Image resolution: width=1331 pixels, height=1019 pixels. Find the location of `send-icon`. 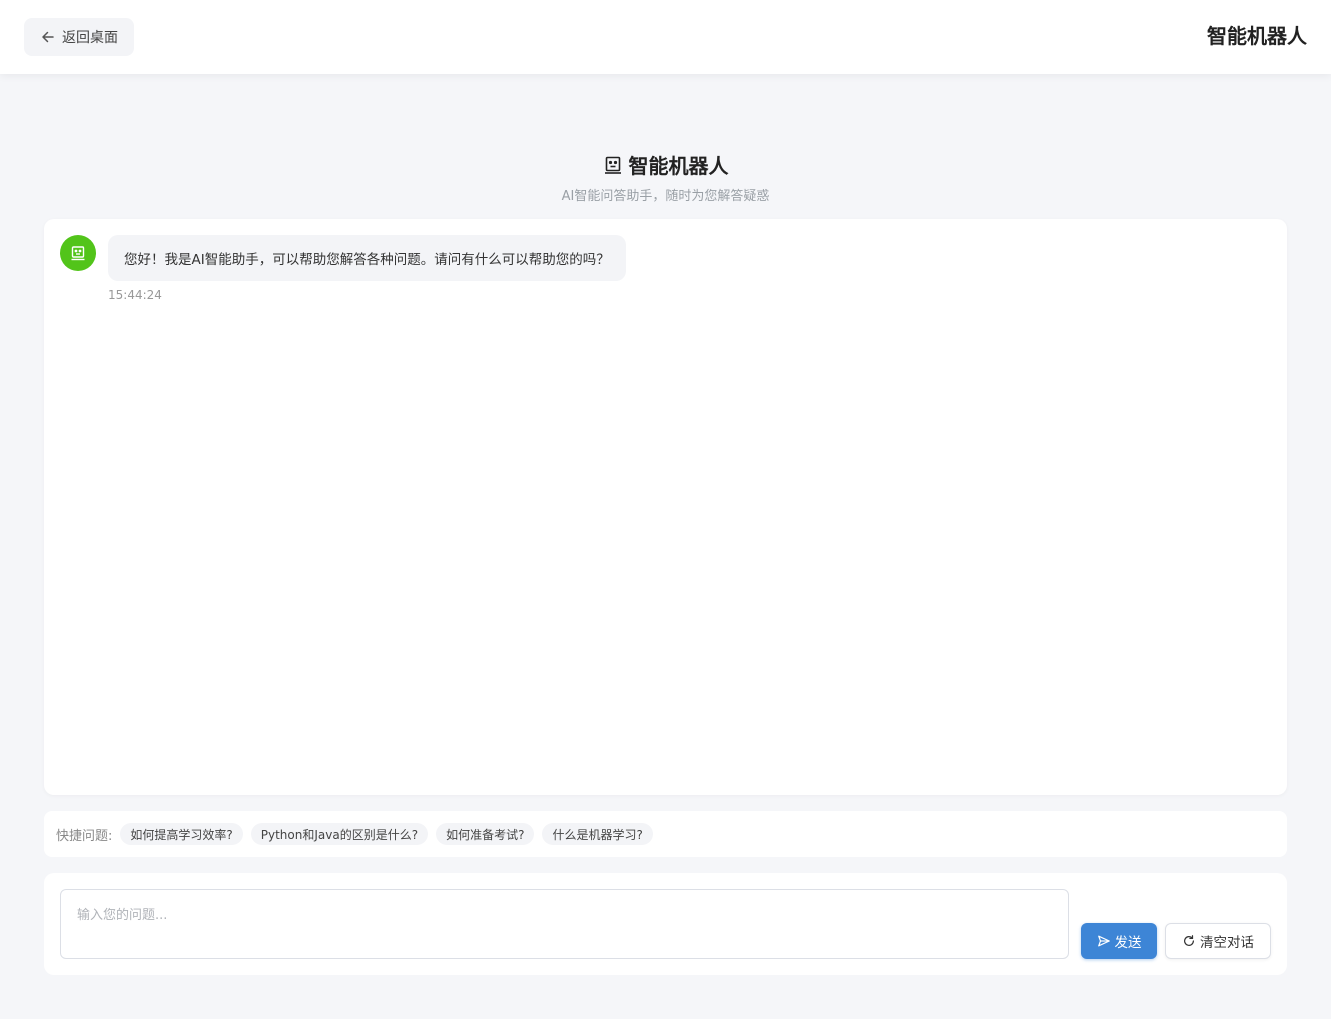

send-icon is located at coordinates (1103, 941).